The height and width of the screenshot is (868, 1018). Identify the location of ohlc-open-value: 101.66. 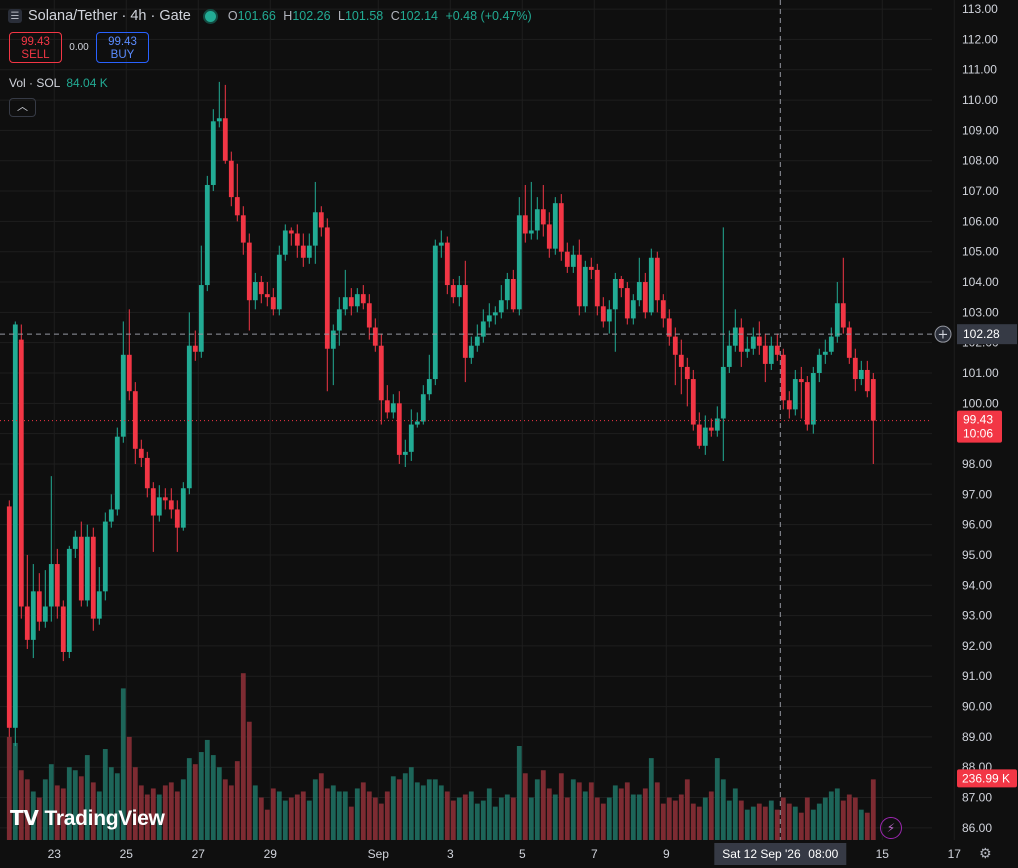
(256, 16).